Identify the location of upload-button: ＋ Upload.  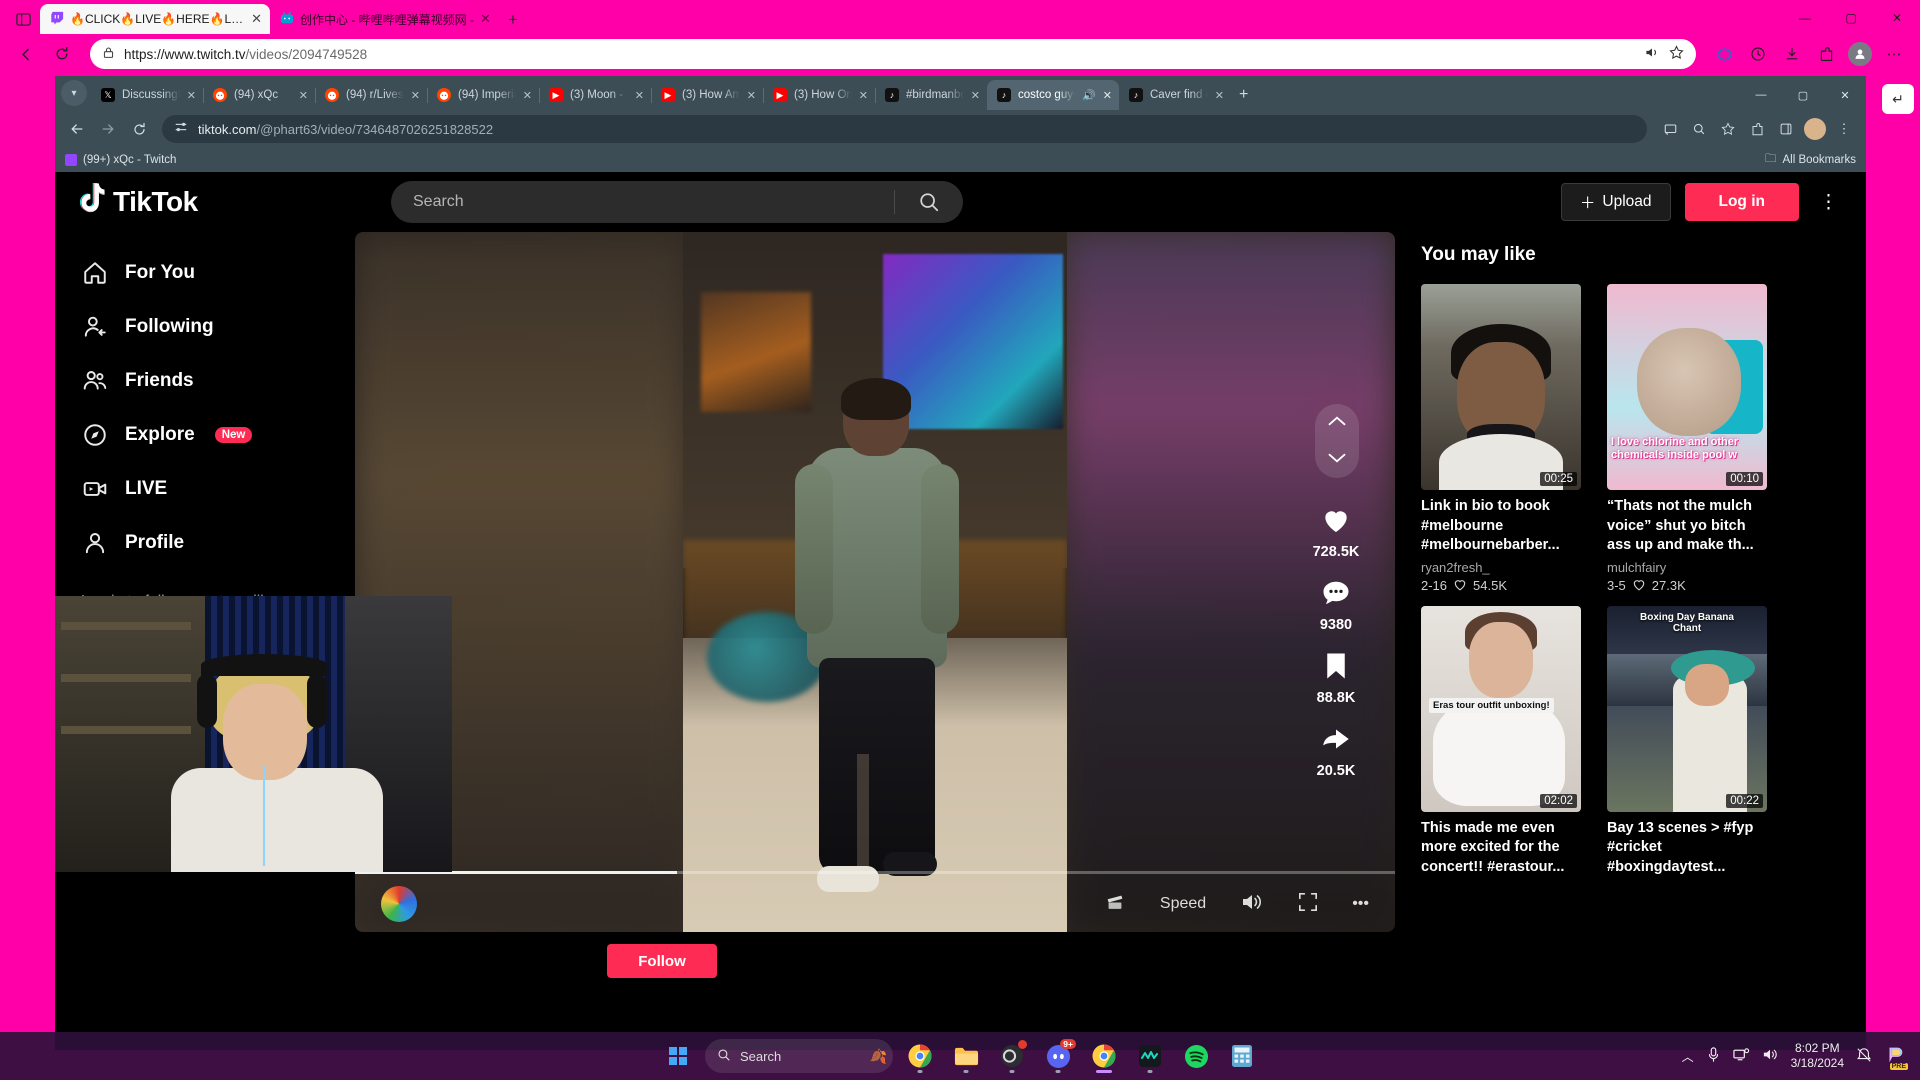
(1615, 202).